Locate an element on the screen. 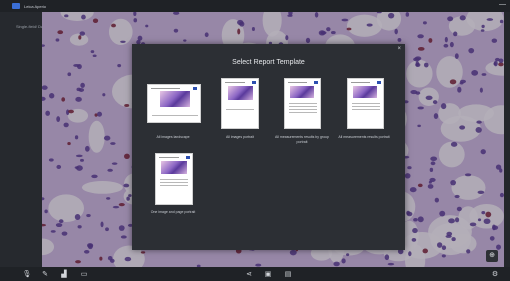  brush-icon: ✎ is located at coordinates (45, 274).